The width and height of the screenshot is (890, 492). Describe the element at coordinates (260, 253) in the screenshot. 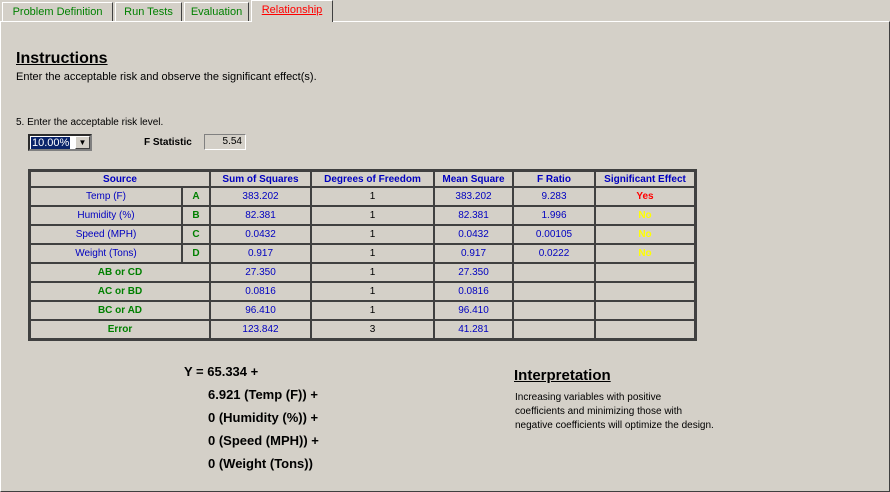

I see `row-ss: 0.917` at that location.